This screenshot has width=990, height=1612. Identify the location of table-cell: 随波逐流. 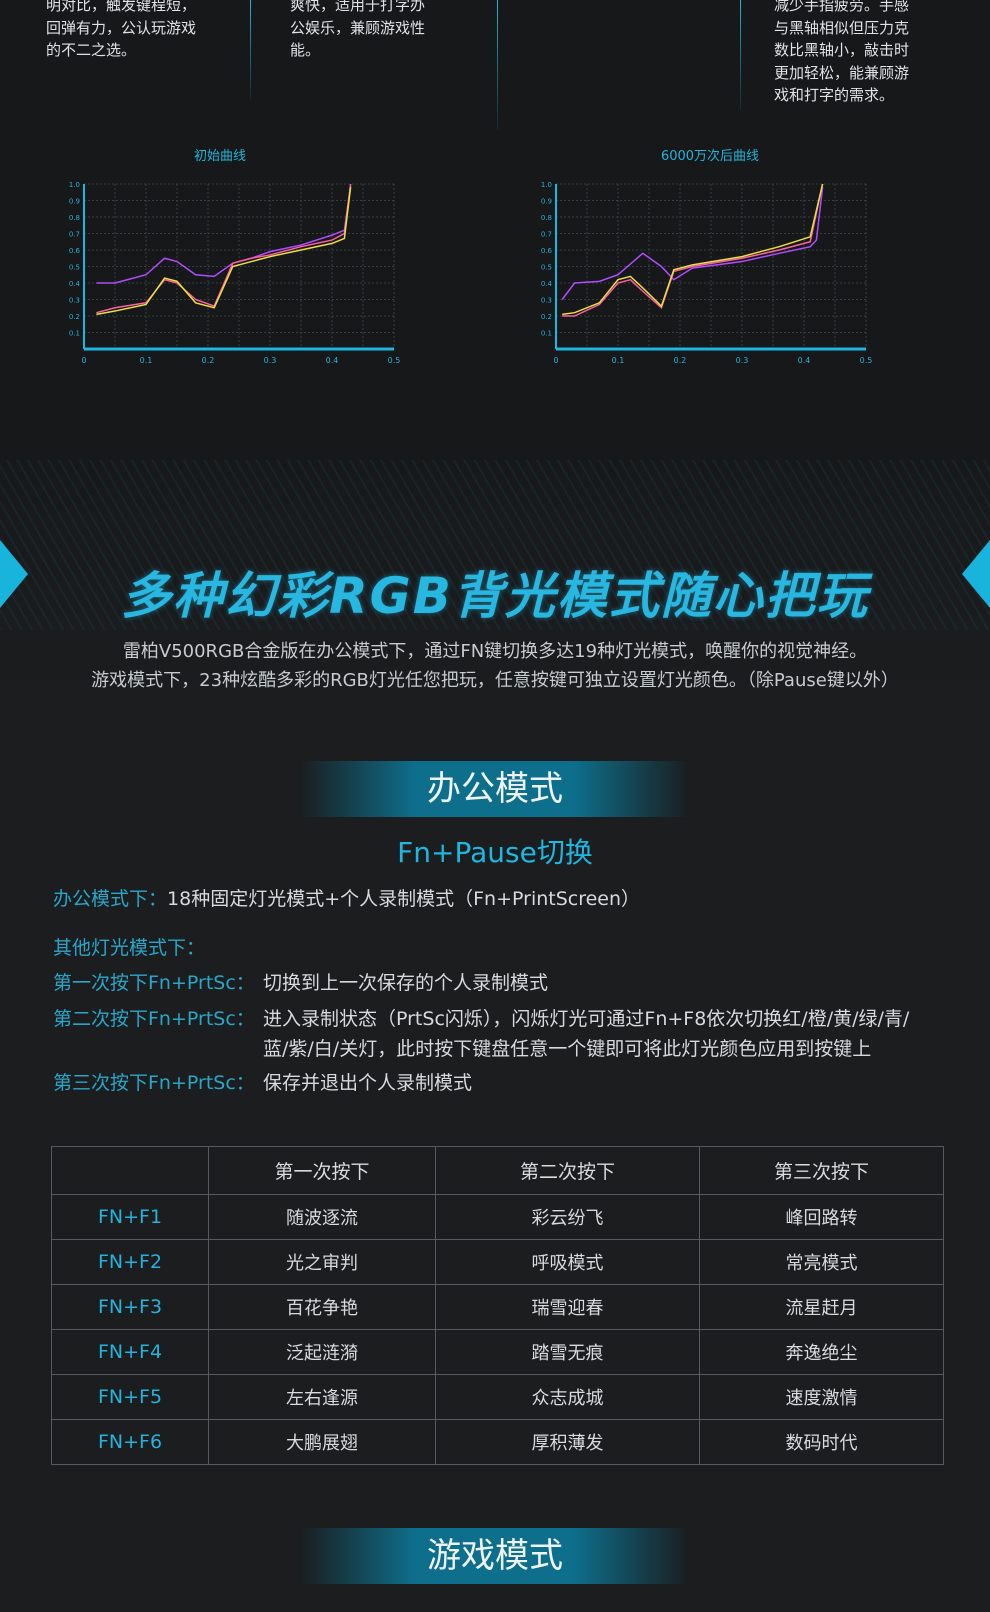
(322, 1217).